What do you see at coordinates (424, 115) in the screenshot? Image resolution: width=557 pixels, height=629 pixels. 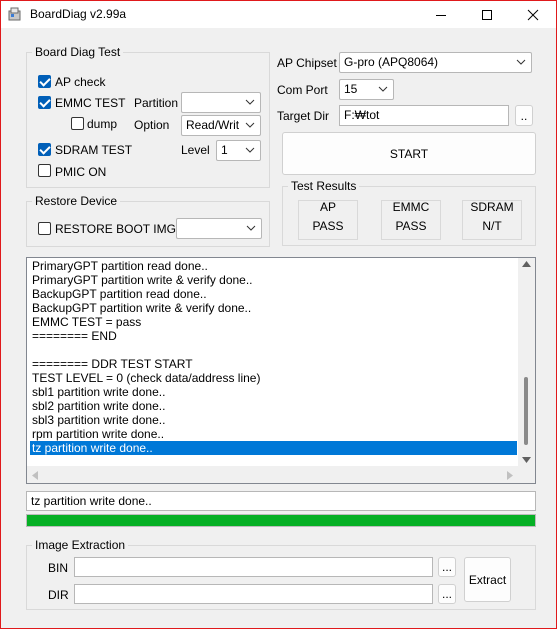 I see `target-dir-input: F:₩tot` at bounding box center [424, 115].